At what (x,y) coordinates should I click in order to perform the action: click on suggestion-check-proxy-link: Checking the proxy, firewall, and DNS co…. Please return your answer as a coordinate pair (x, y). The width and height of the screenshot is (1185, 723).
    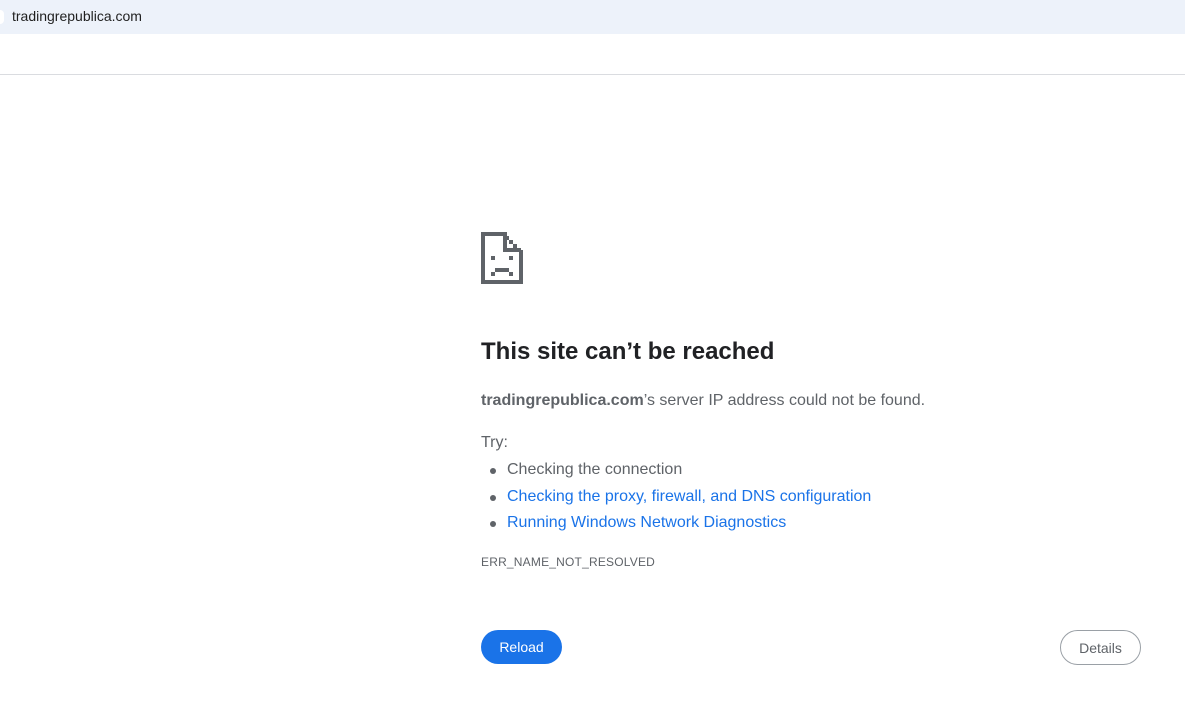
    Looking at the image, I should click on (689, 496).